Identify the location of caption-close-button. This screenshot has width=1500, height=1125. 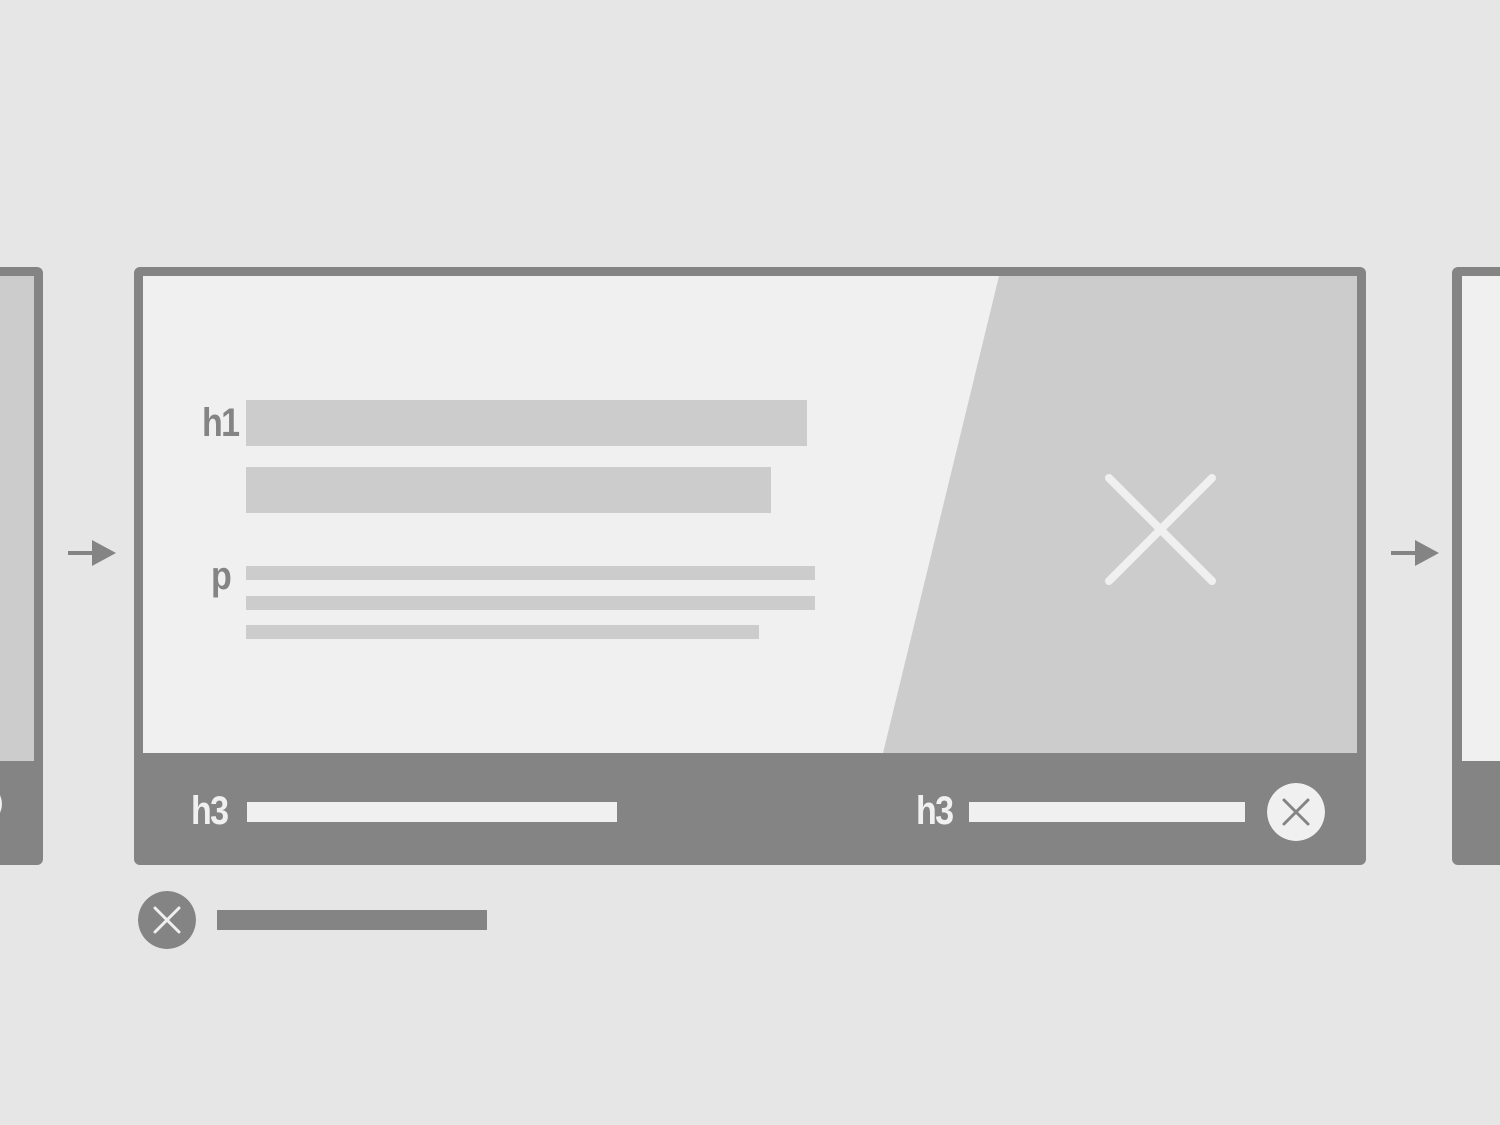
(167, 920).